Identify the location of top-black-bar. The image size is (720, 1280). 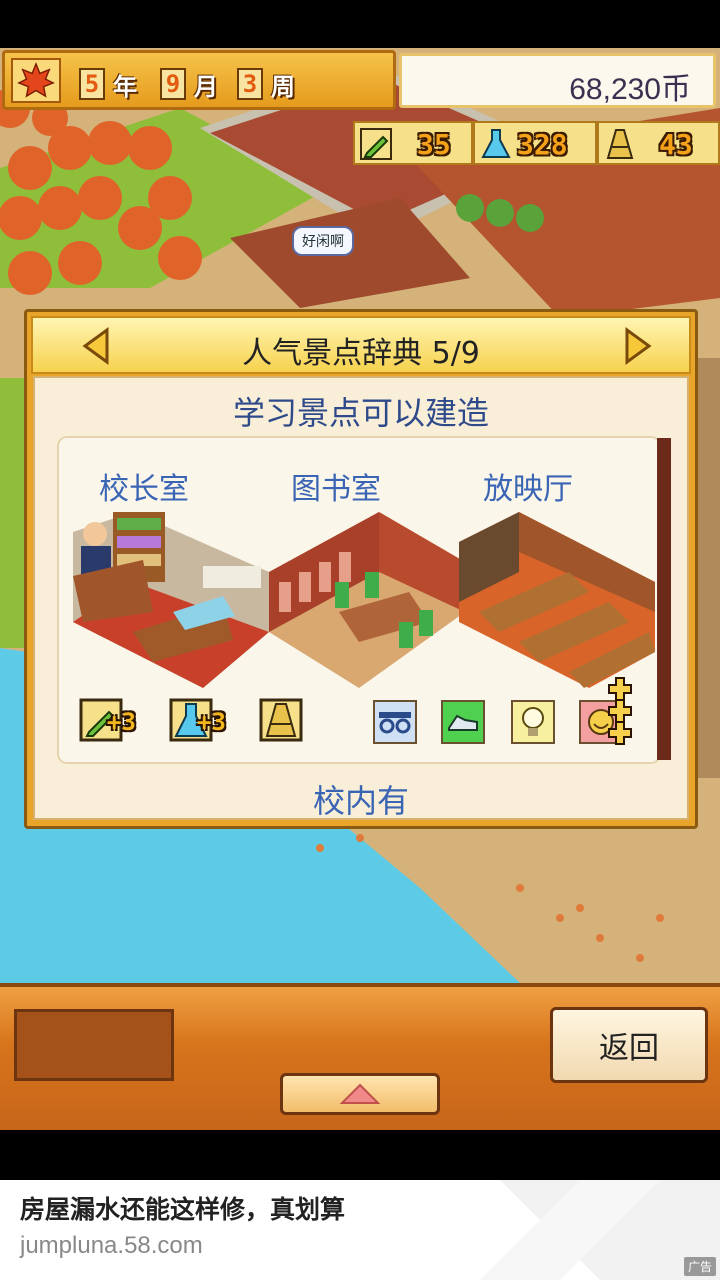
(360, 24).